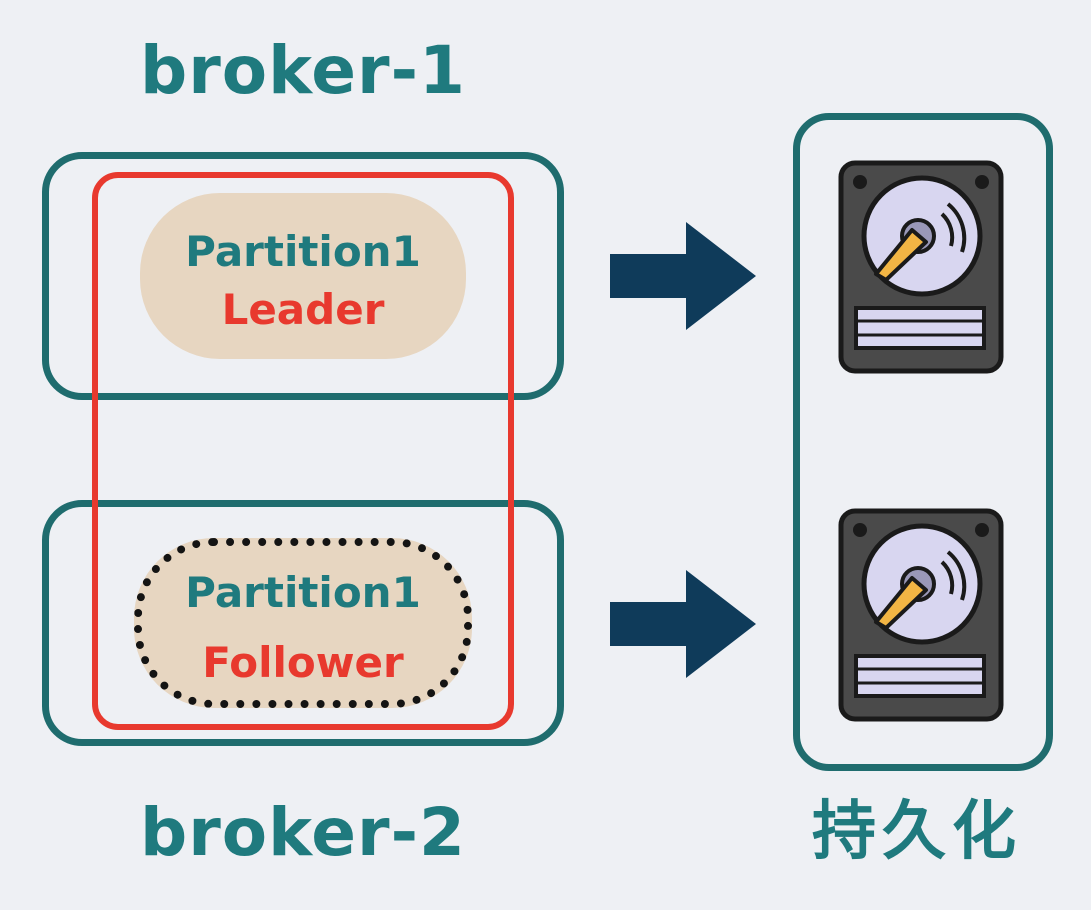 The height and width of the screenshot is (910, 1091). Describe the element at coordinates (303, 832) in the screenshot. I see `broker-2-title: broker-2` at that location.